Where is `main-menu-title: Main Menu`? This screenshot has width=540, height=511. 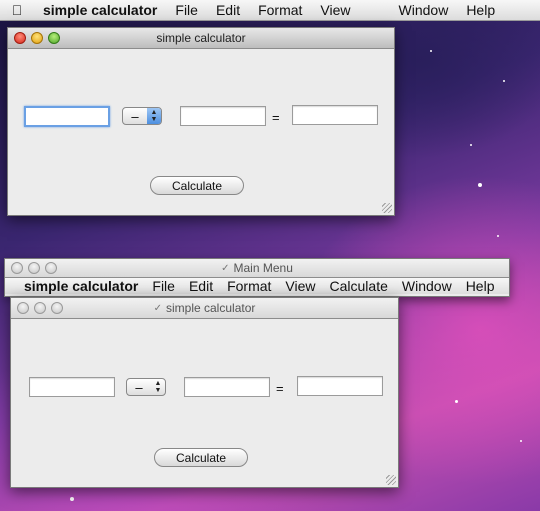 main-menu-title: Main Menu is located at coordinates (263, 268).